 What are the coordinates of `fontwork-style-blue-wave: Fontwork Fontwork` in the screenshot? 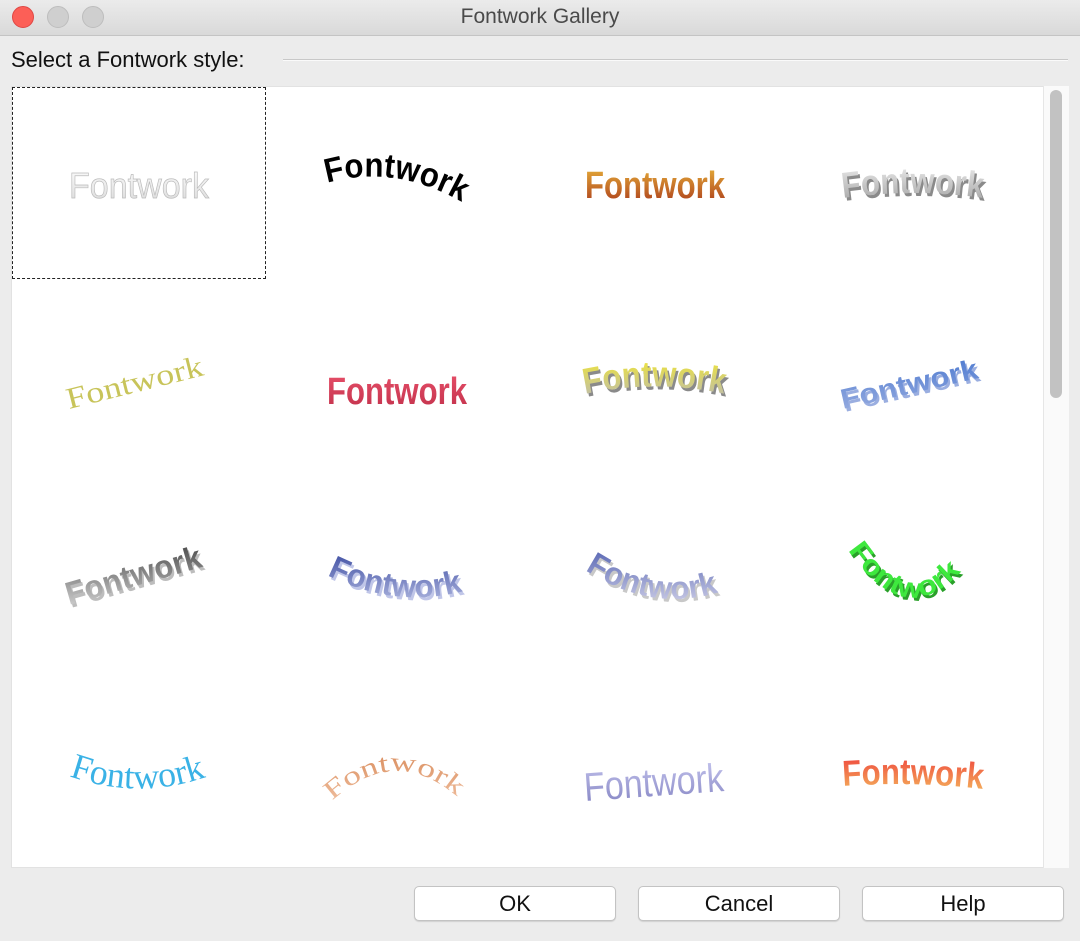 It's located at (397, 575).